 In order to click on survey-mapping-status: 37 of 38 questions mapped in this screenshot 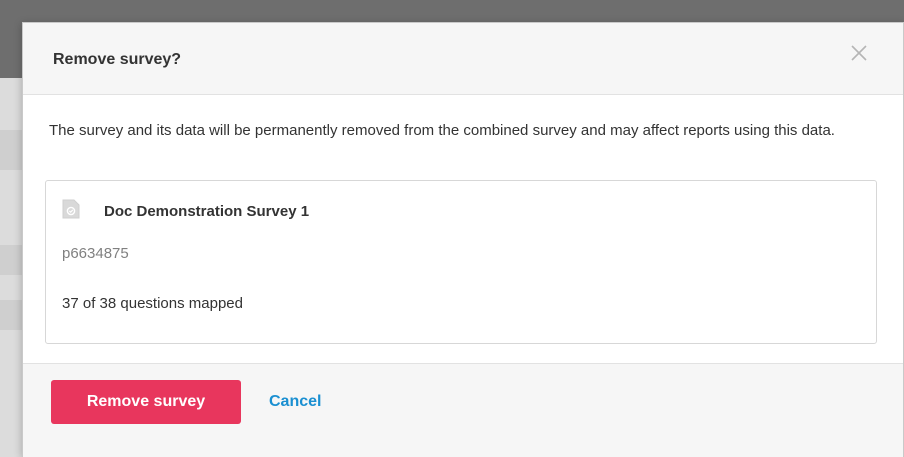, I will do `click(152, 303)`.